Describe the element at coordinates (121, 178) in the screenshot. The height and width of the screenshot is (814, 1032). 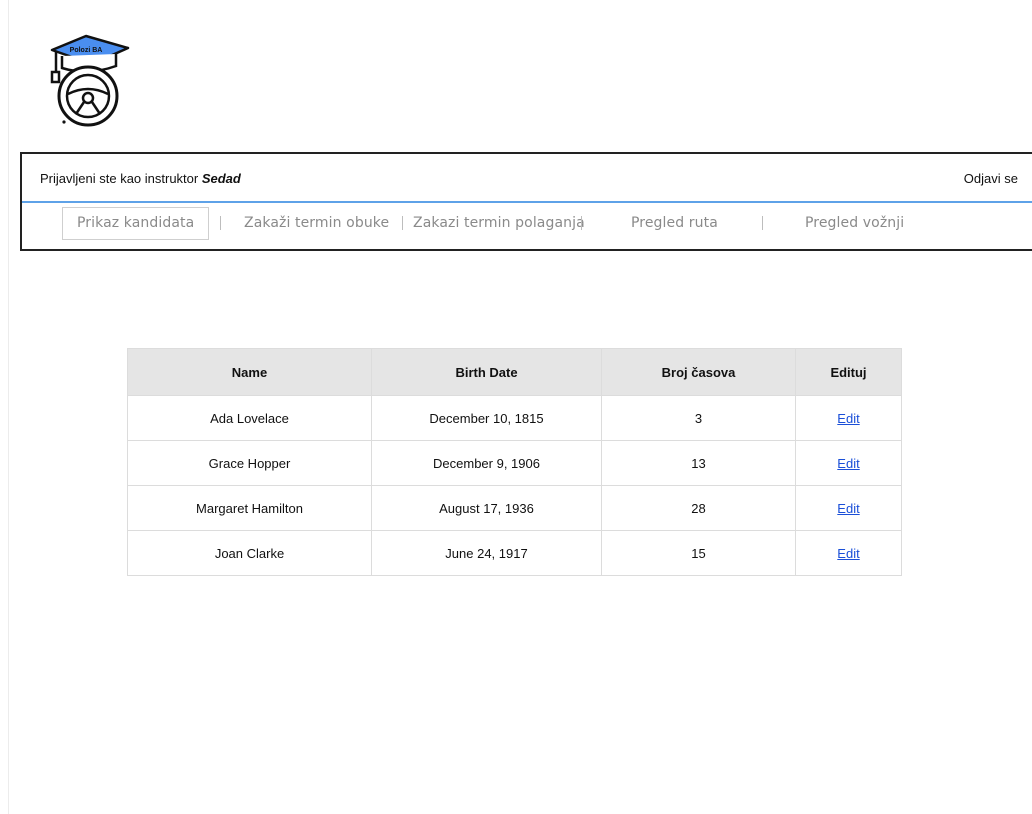
I see `login-prefix: Prijavljeni ste kao instruktor` at that location.